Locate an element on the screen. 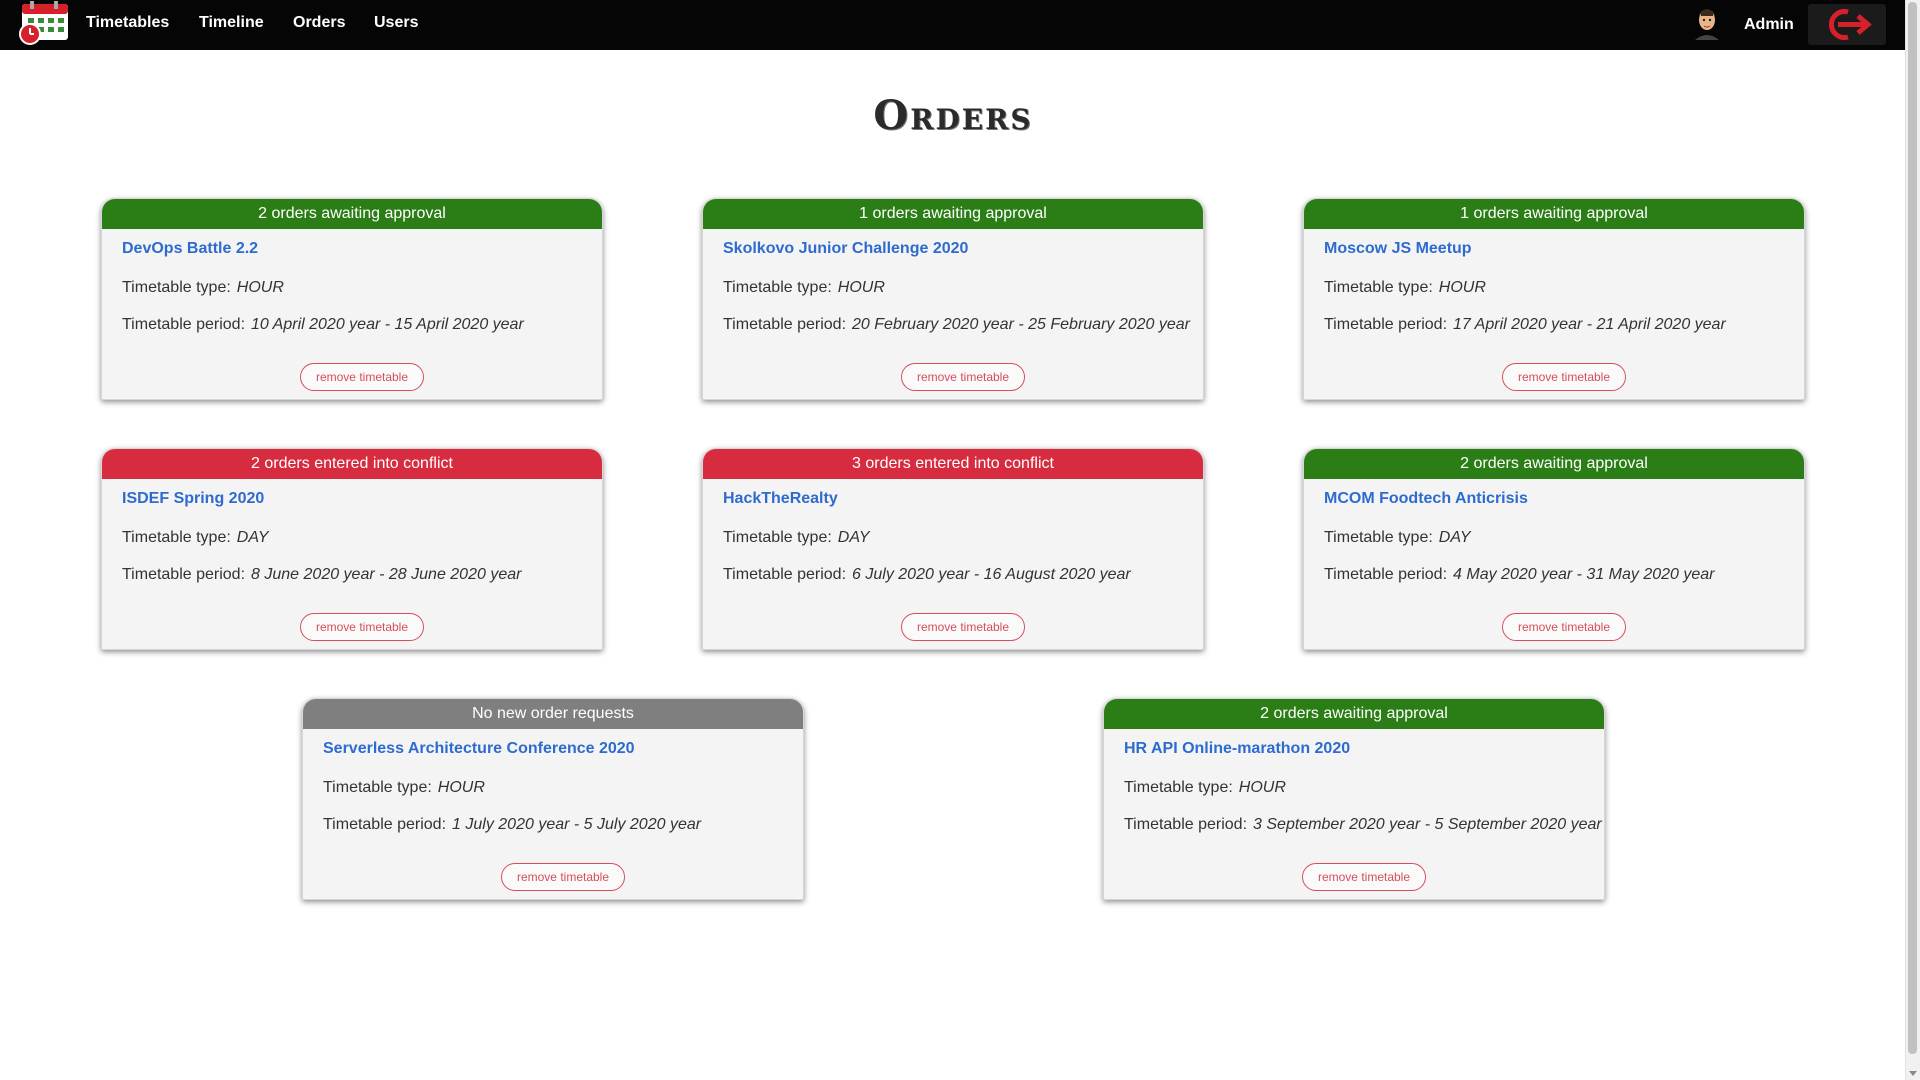 Image resolution: width=1920 pixels, height=1080 pixels. logout-button is located at coordinates (1847, 24).